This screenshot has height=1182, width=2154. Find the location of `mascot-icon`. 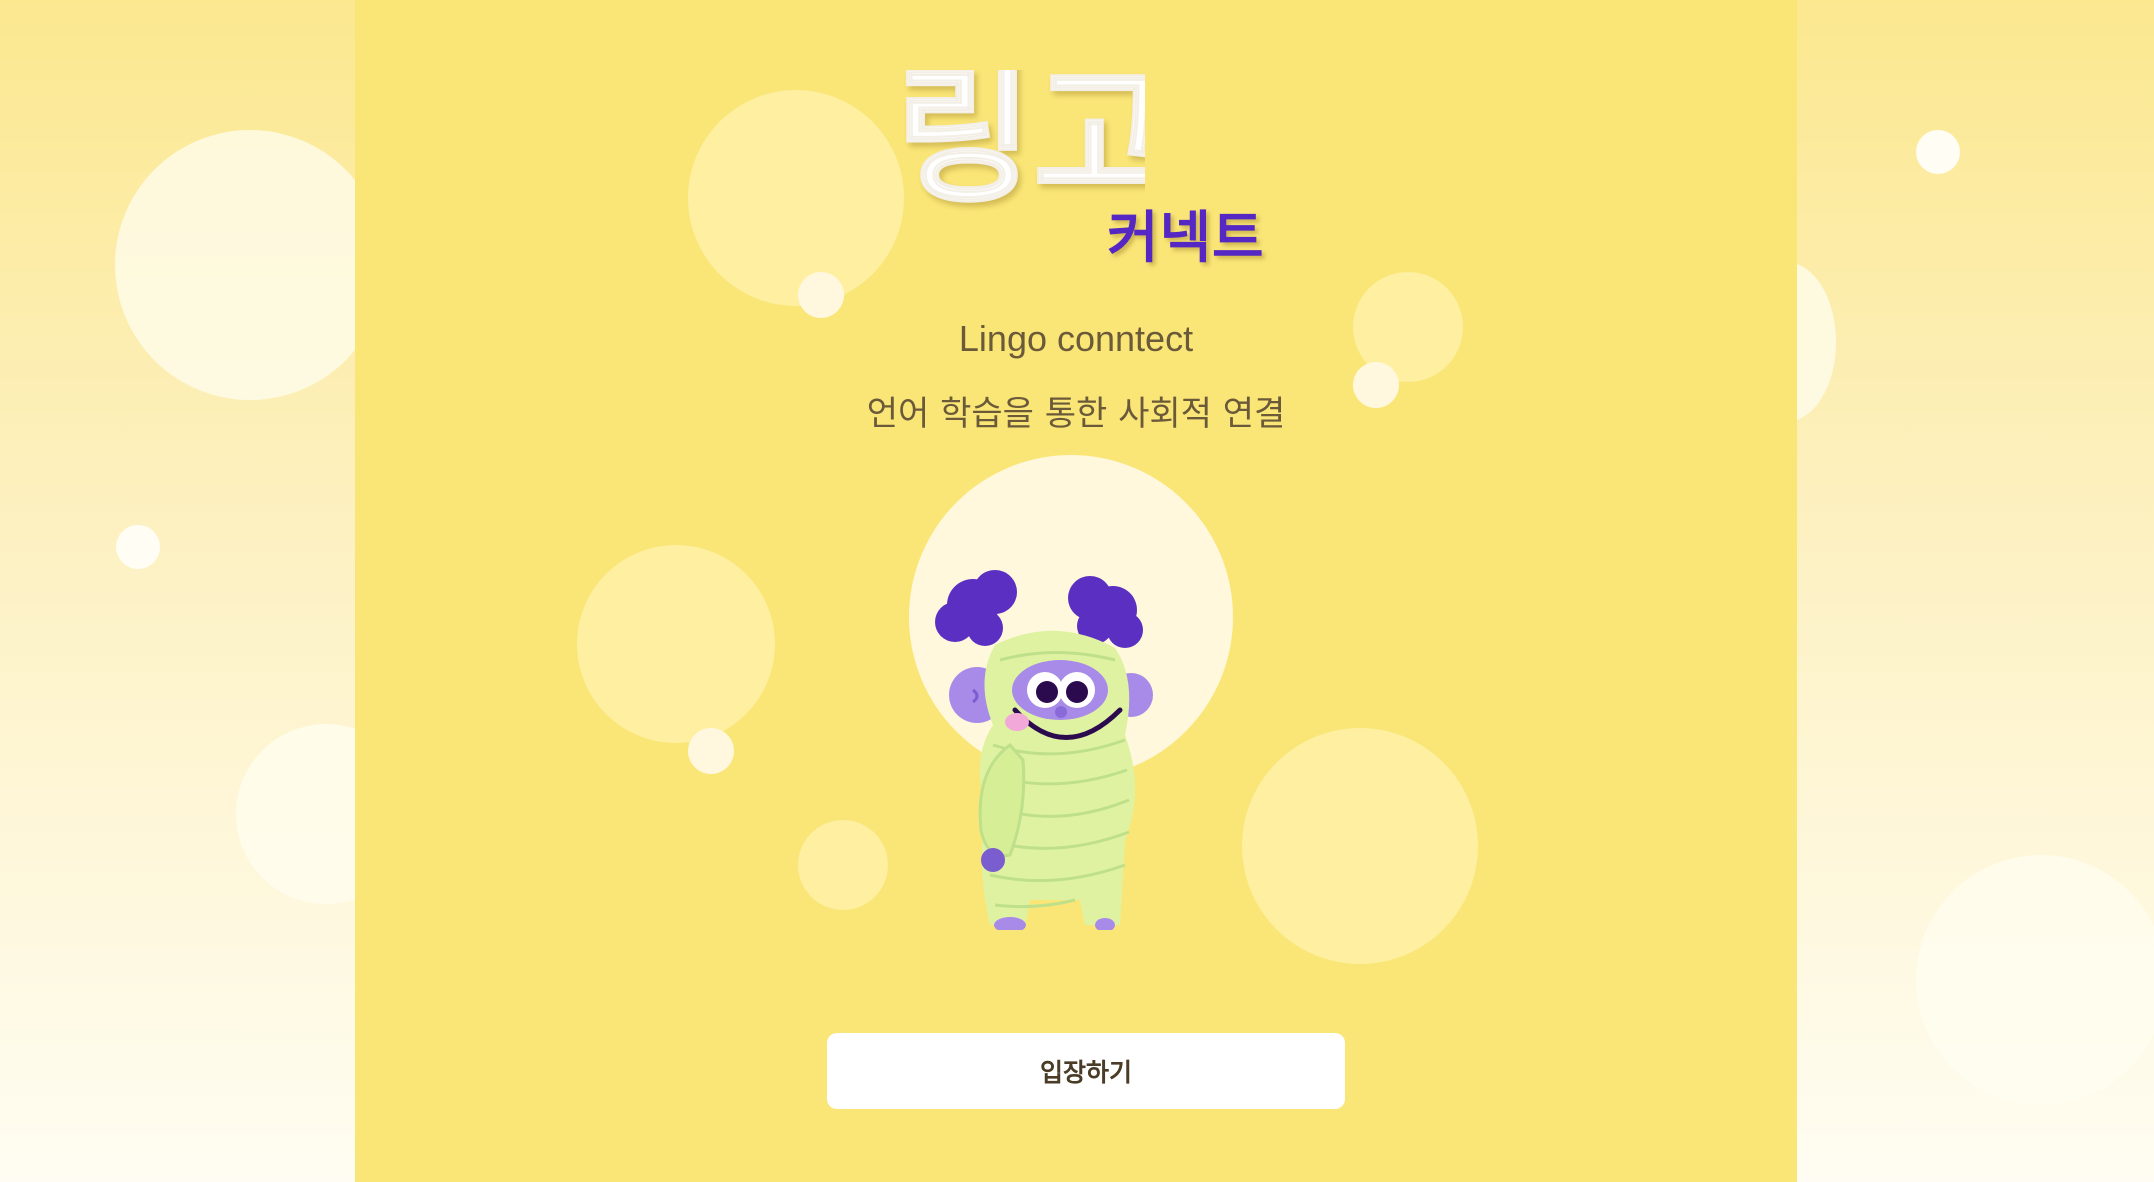

mascot-icon is located at coordinates (1044, 750).